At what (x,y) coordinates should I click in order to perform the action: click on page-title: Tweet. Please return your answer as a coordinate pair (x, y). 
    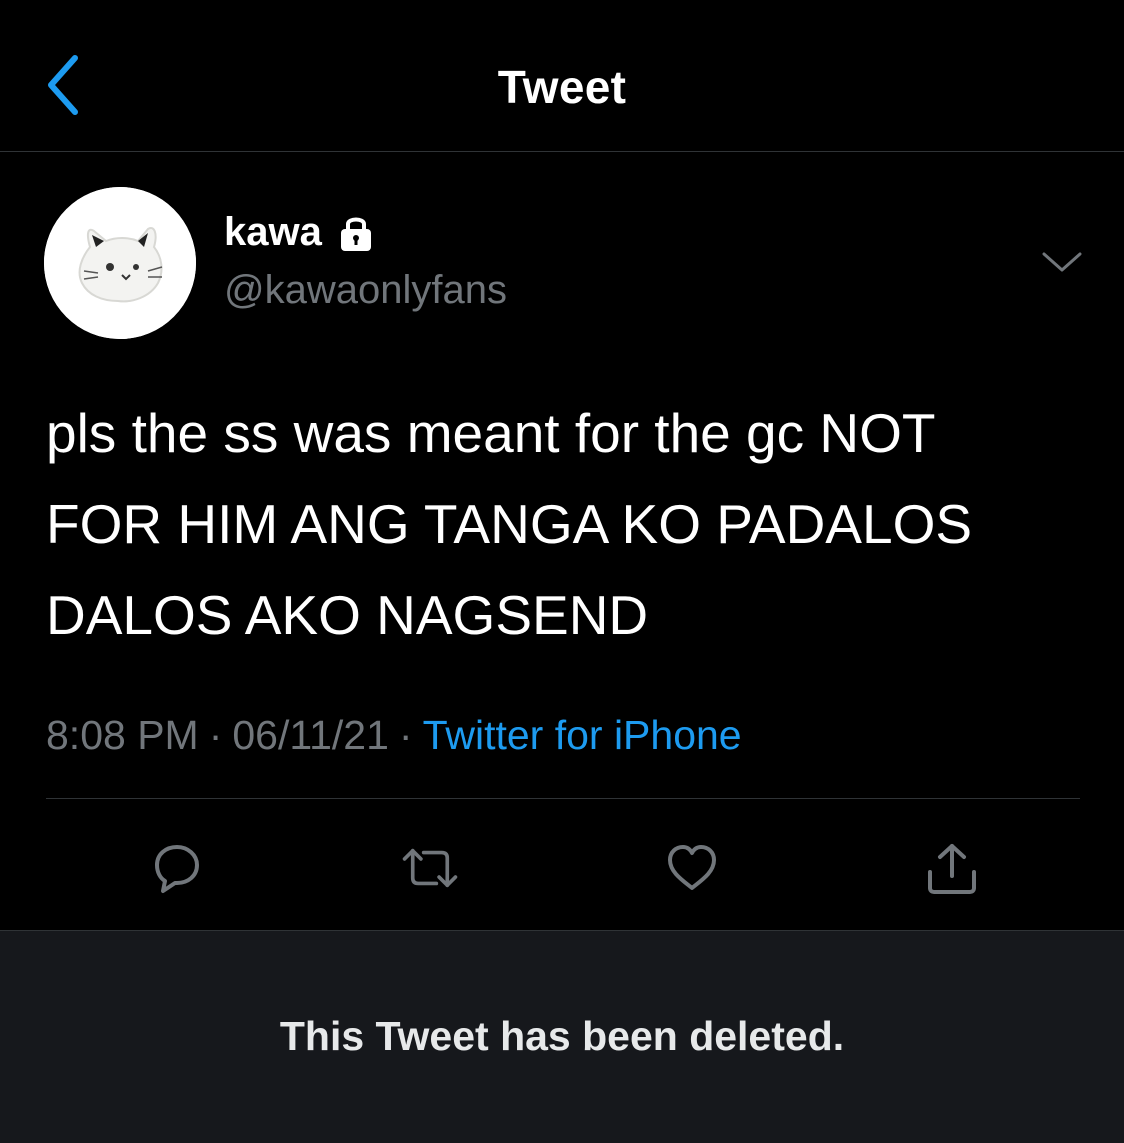
    Looking at the image, I should click on (562, 87).